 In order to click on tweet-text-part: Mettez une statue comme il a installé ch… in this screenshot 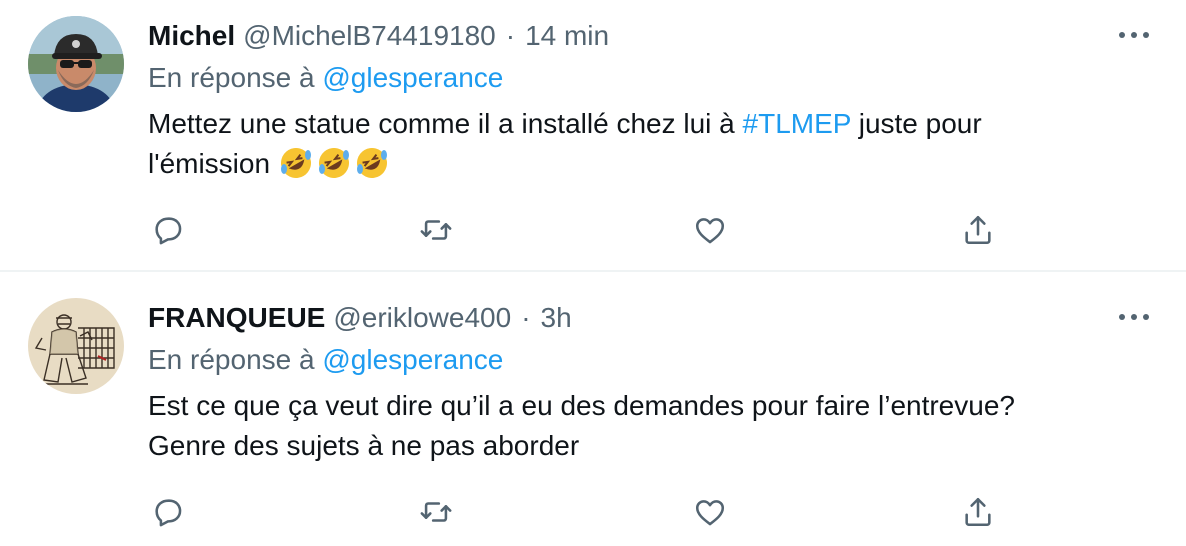, I will do `click(445, 123)`.